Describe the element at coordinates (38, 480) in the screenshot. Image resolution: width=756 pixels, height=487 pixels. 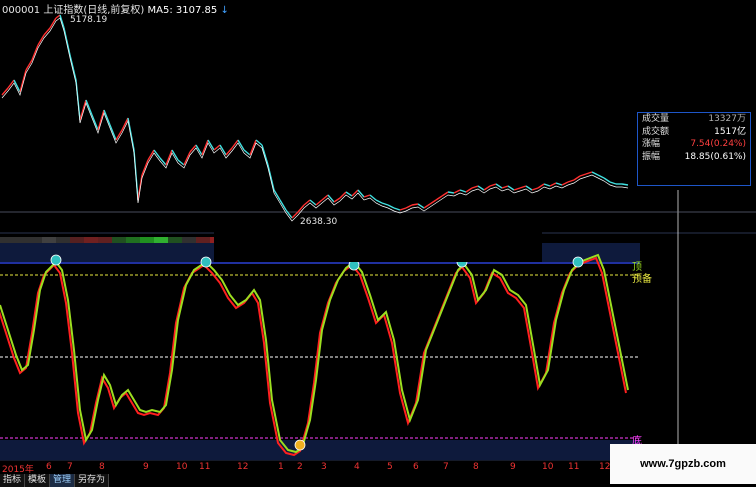
I see `tab-template: 模板` at that location.